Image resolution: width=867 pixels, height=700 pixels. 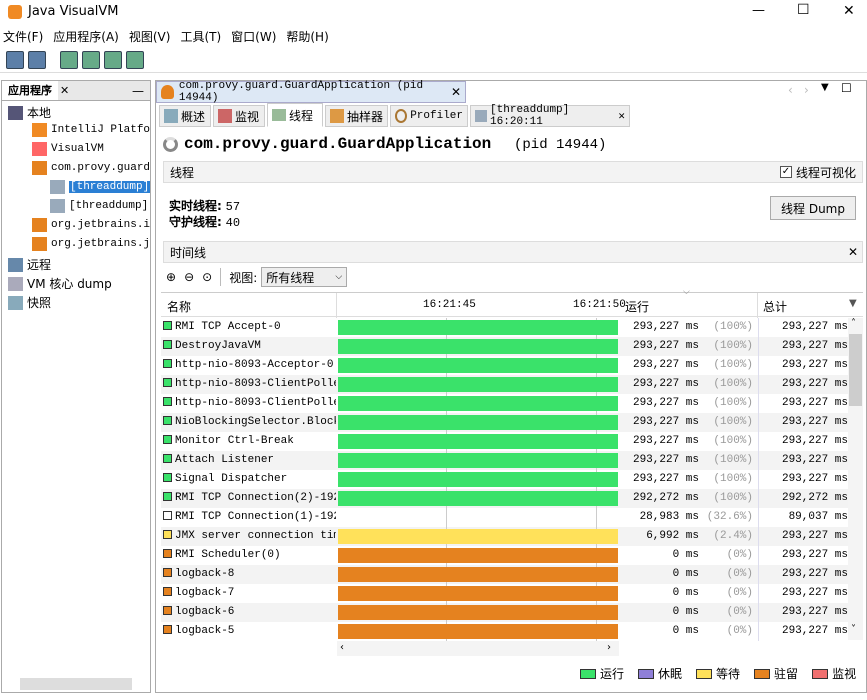 What do you see at coordinates (185, 116) in the screenshot?
I see `tab-overview: 概述` at bounding box center [185, 116].